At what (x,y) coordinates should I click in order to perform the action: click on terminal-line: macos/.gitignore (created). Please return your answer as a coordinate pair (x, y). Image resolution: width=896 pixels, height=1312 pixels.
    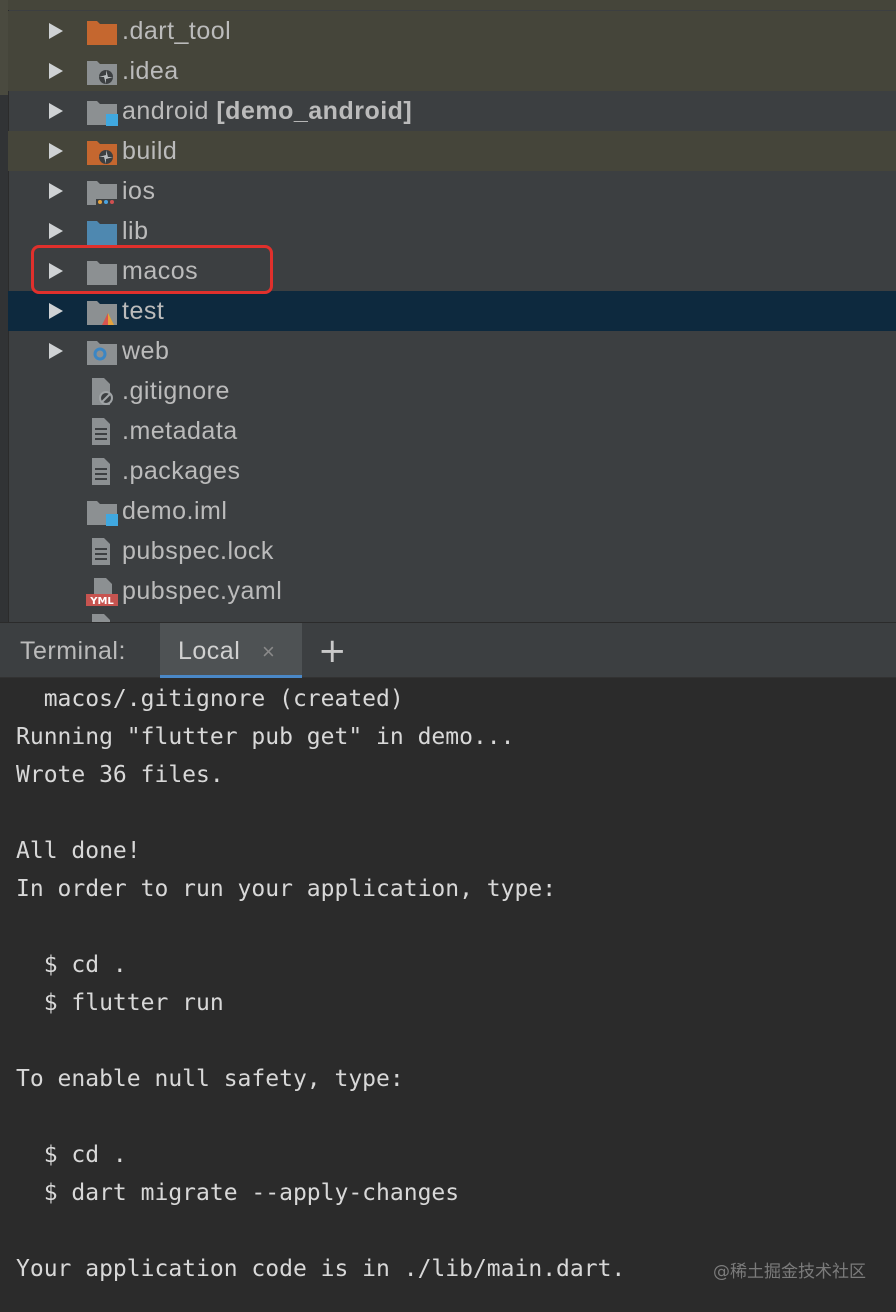
    Looking at the image, I should click on (210, 699).